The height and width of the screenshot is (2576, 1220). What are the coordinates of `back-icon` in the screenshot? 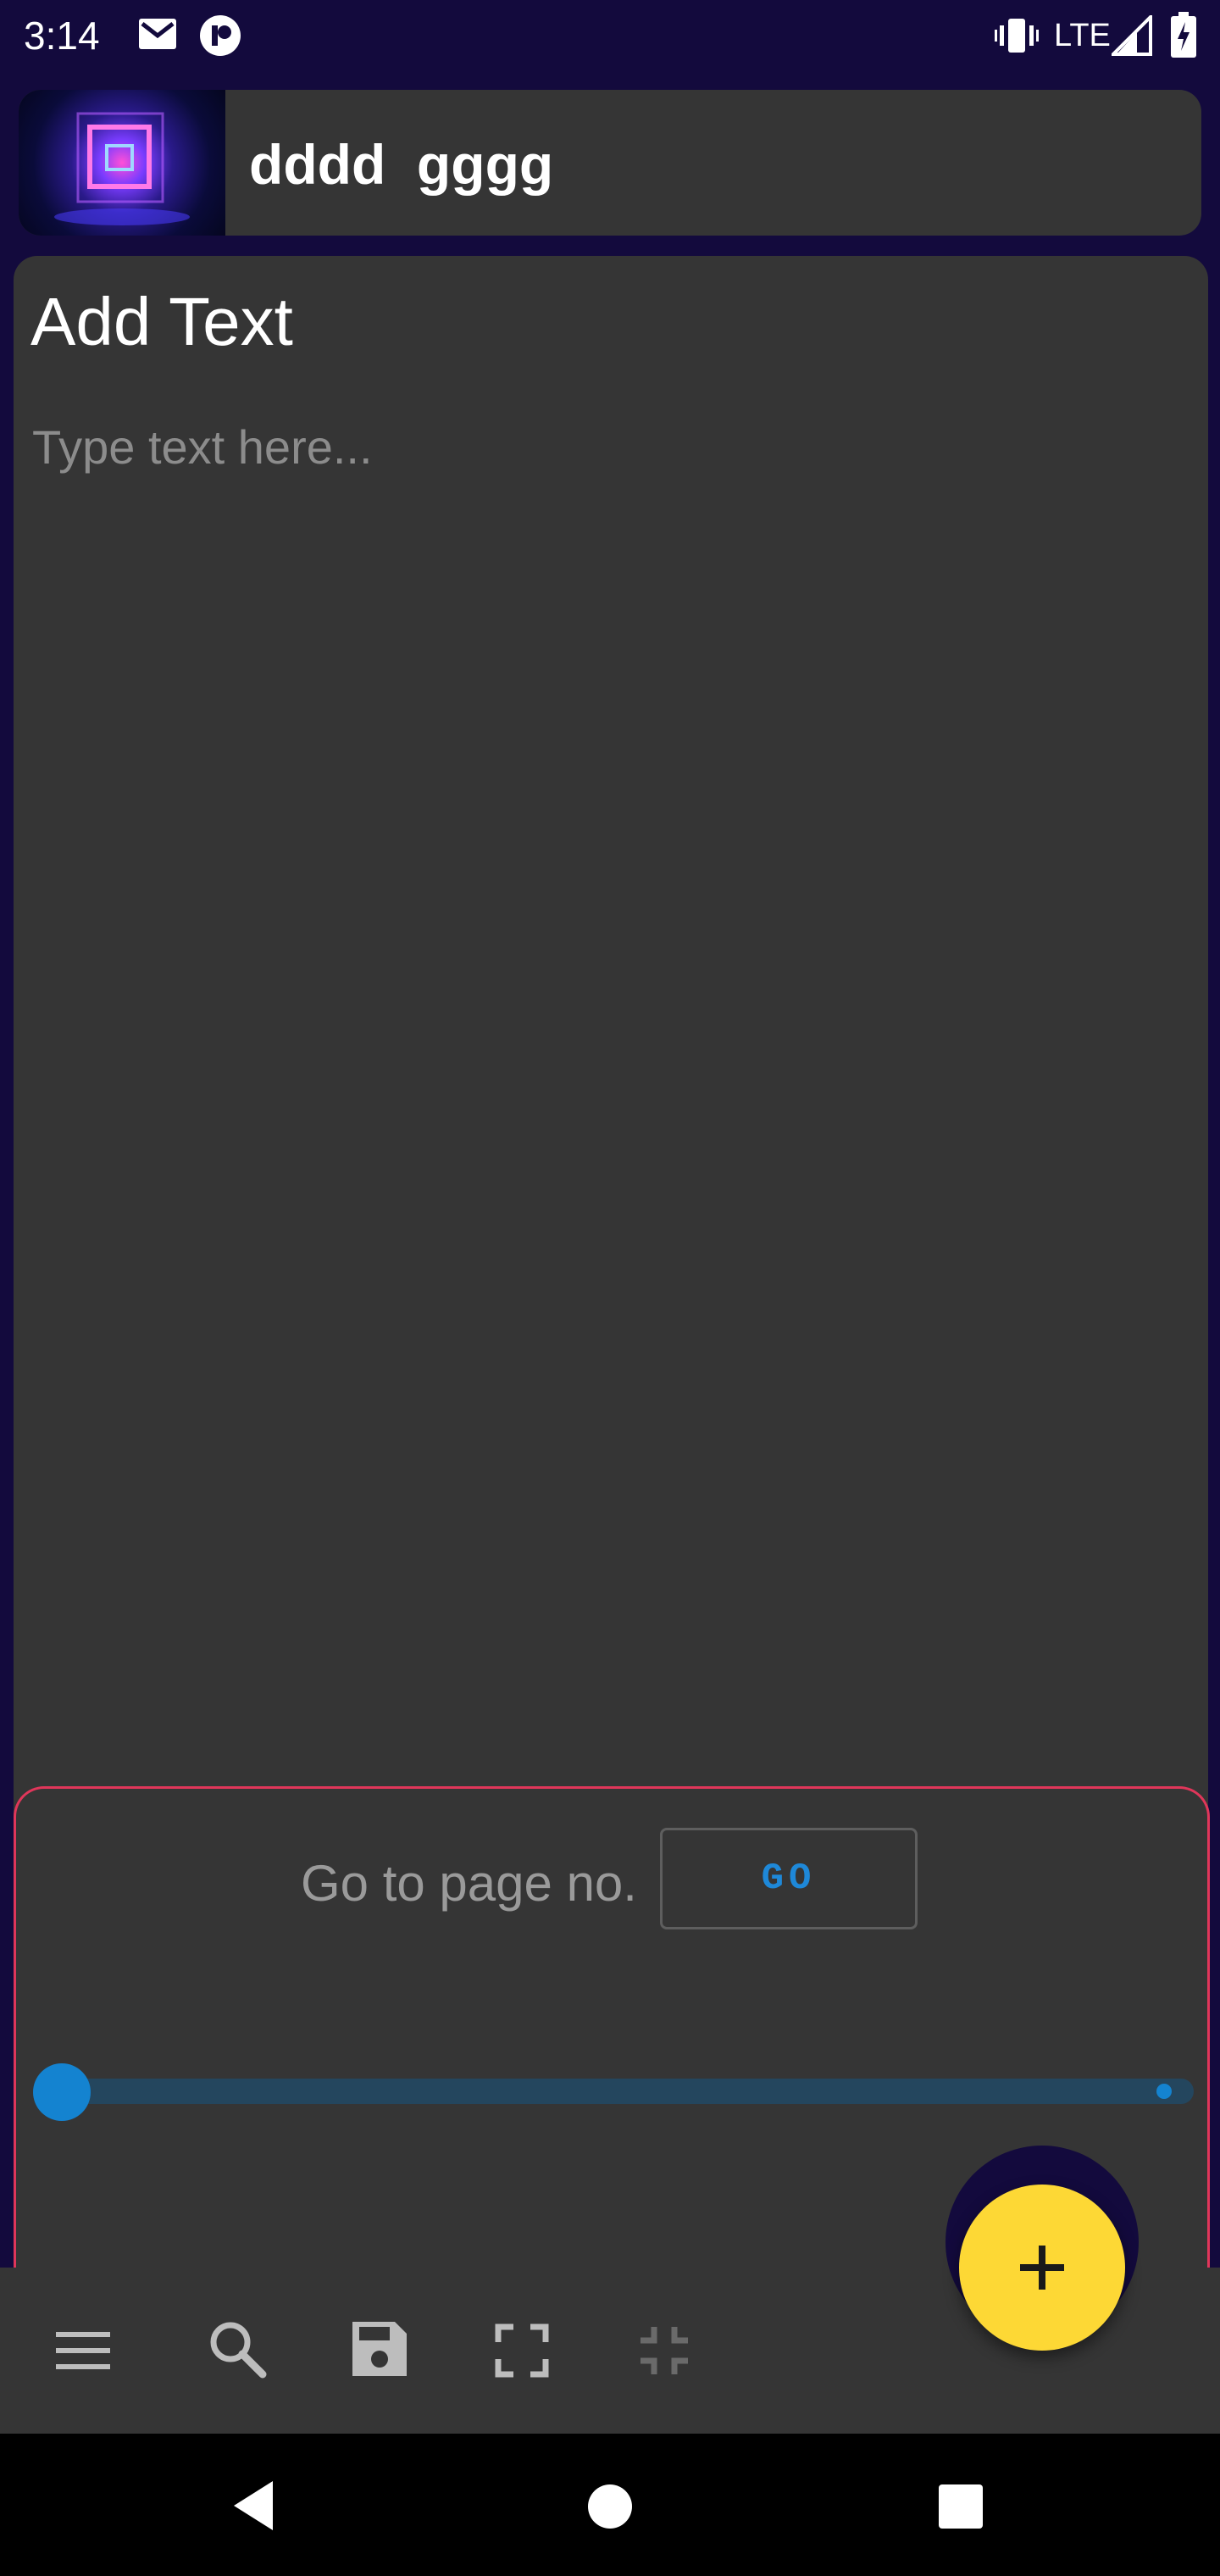 It's located at (256, 2505).